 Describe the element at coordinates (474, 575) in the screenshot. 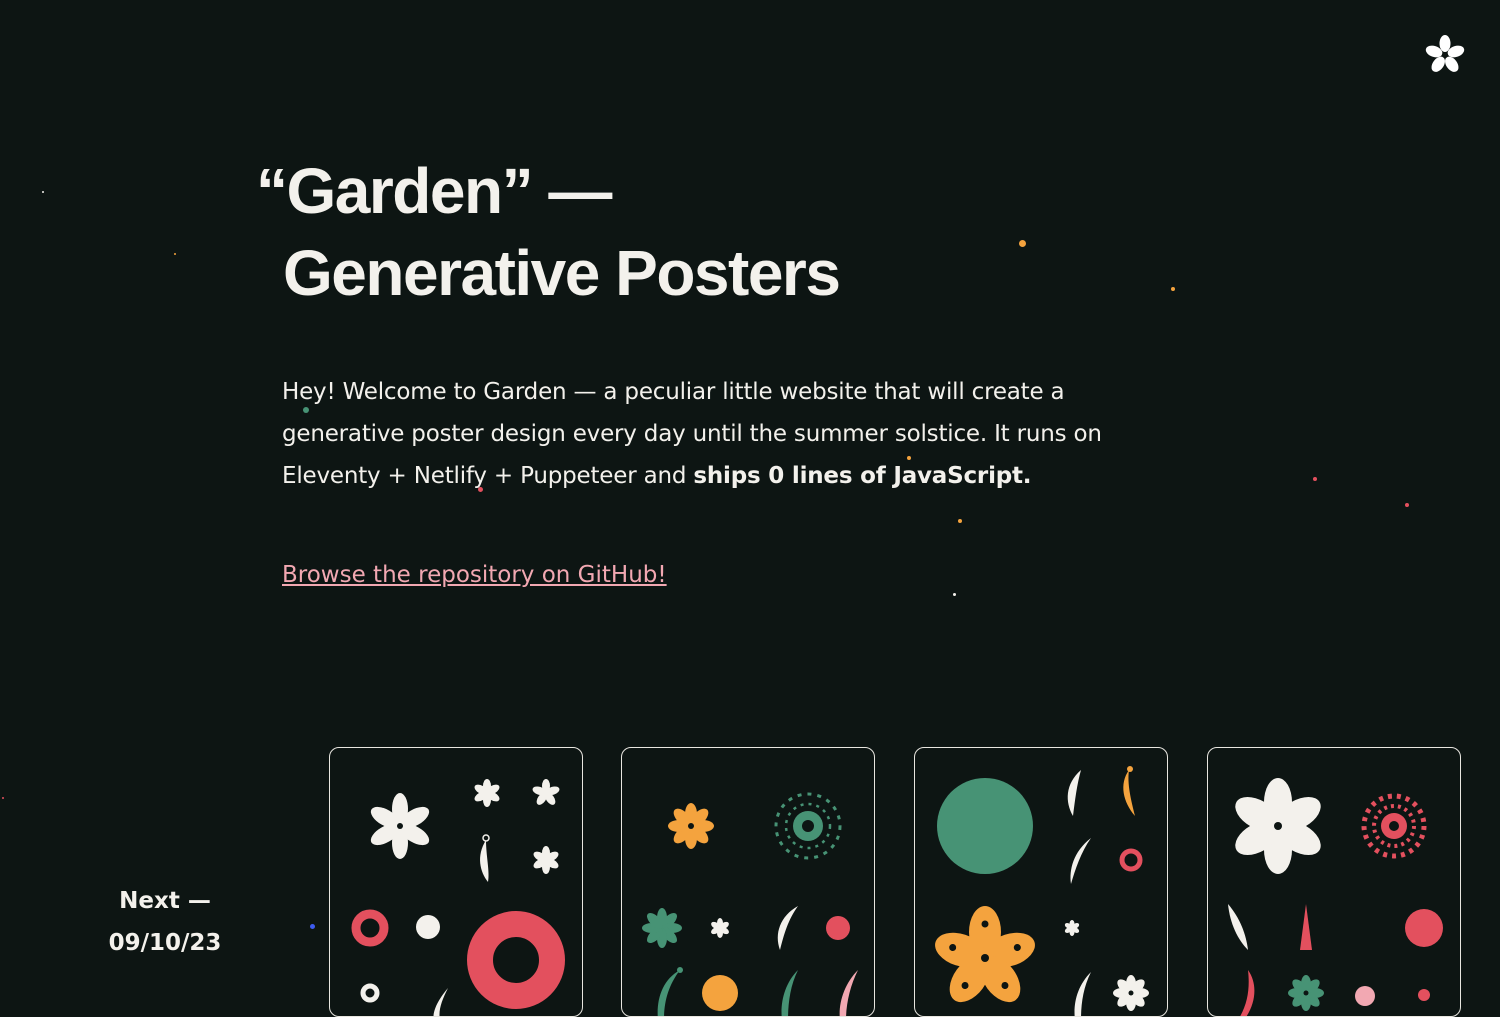

I see `github-link: Browse the repository on GitHub!` at that location.